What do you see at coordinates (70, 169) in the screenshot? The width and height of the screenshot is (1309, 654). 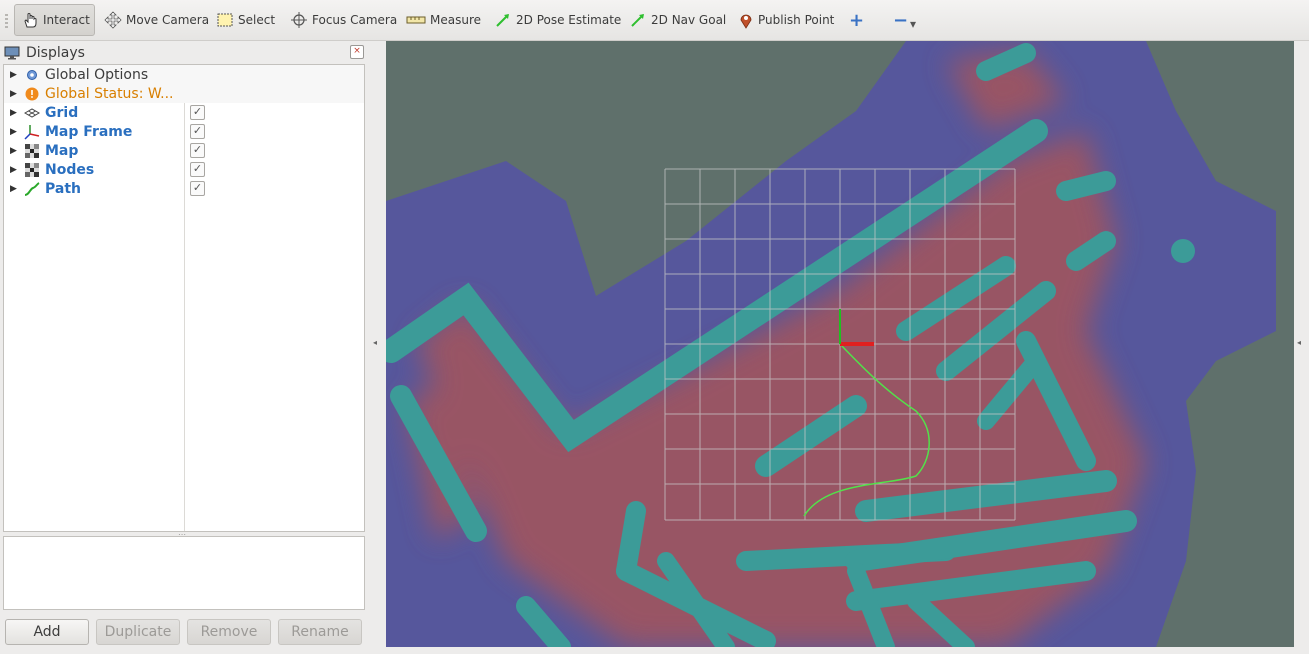 I see `display-item-label: Nodes` at bounding box center [70, 169].